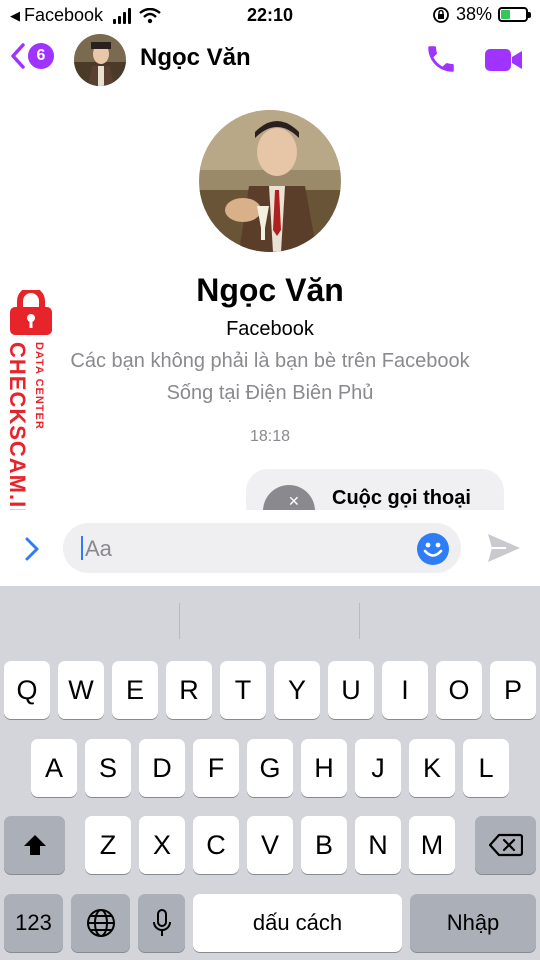  Describe the element at coordinates (441, 14) in the screenshot. I see `orientation-lock-icon` at that location.